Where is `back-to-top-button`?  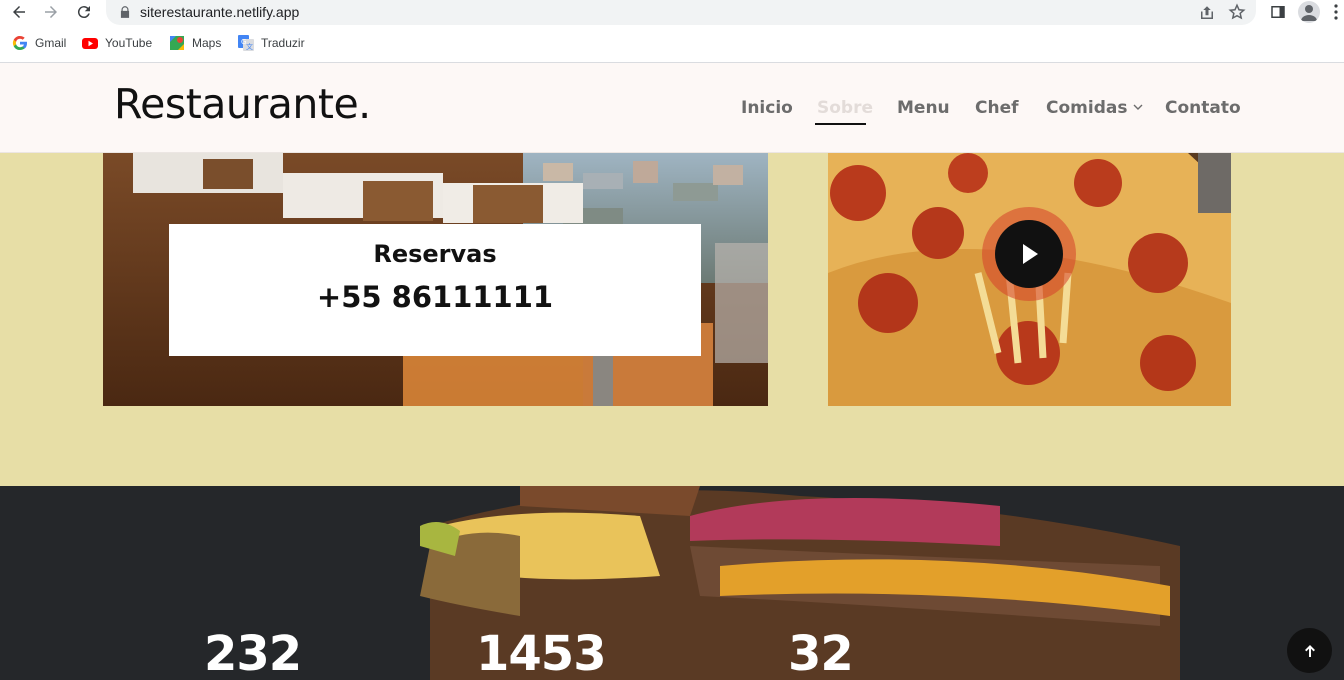 back-to-top-button is located at coordinates (1309, 650).